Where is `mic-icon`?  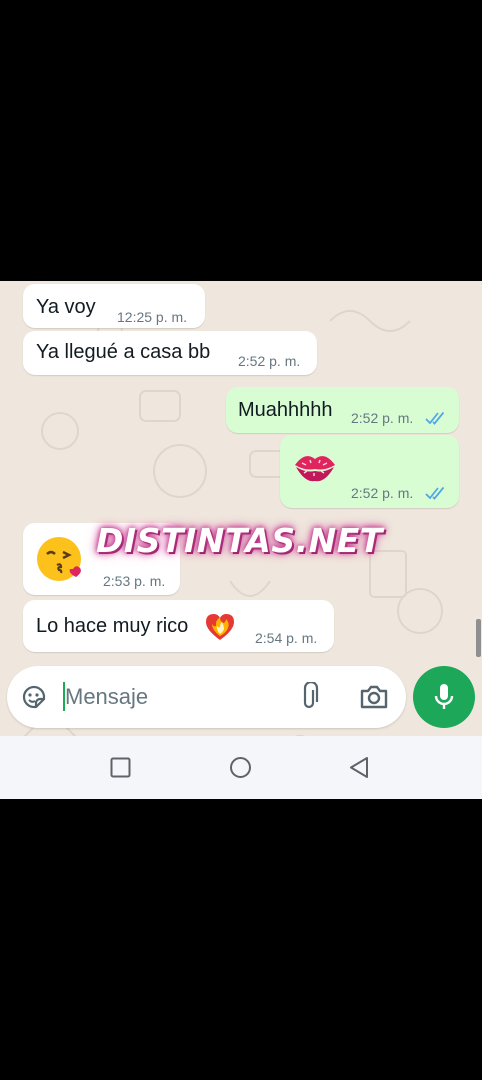
mic-icon is located at coordinates (444, 696).